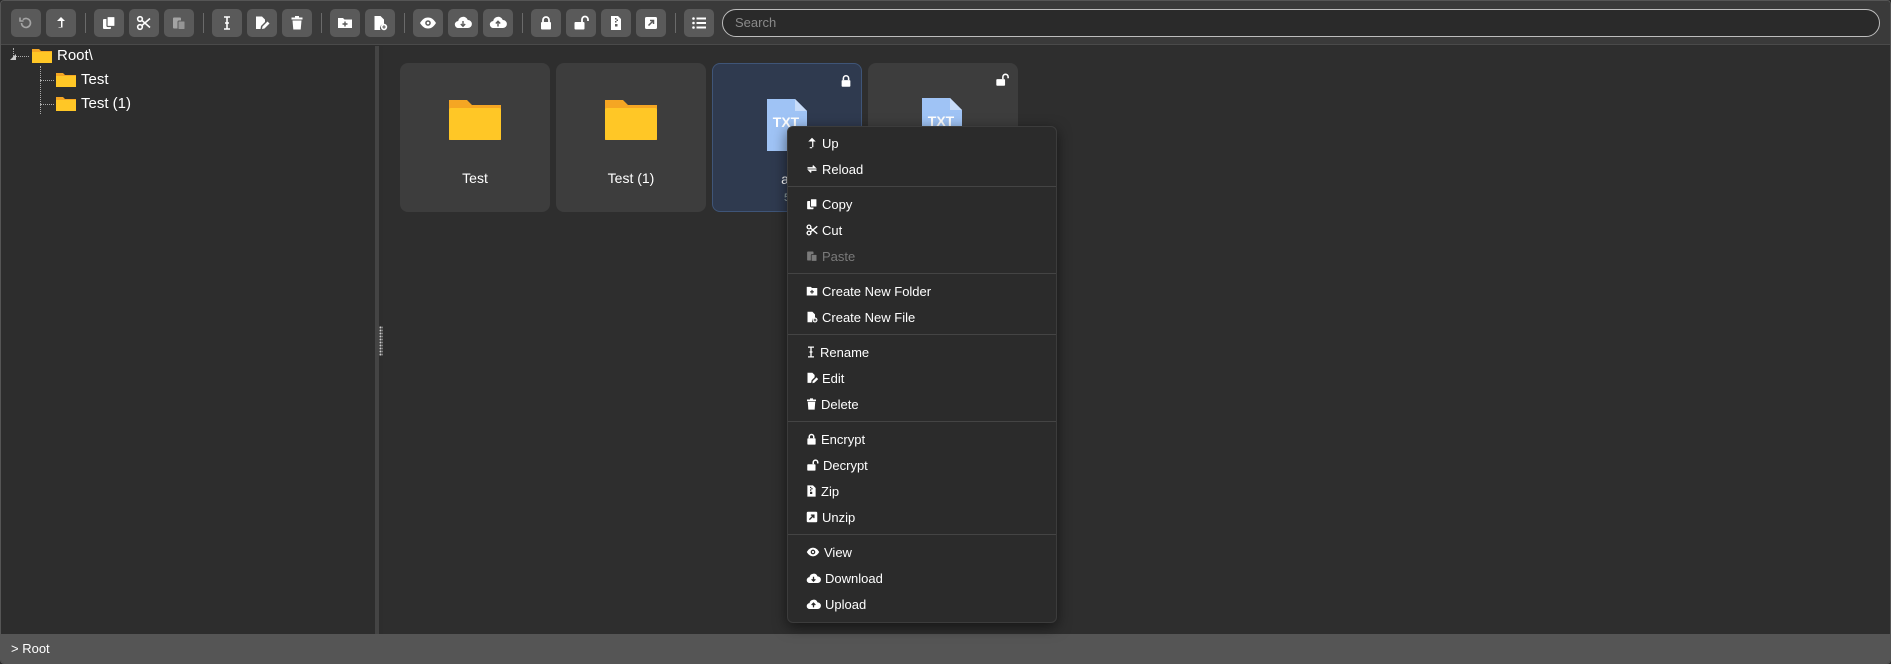  I want to click on new-folder-button, so click(345, 22).